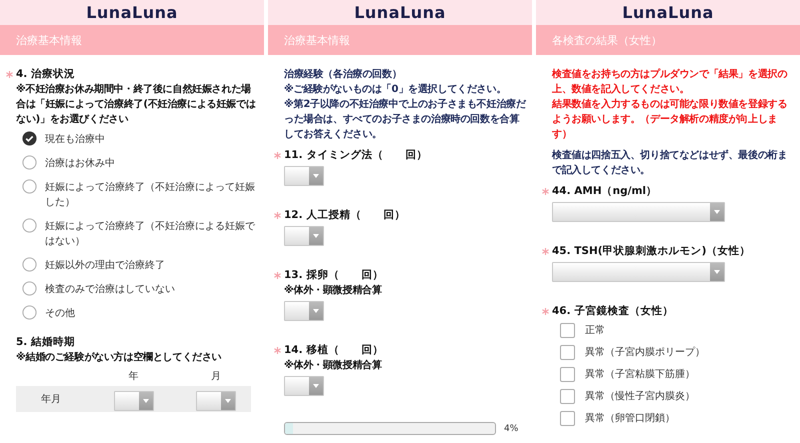 This screenshot has height=443, width=800. Describe the element at coordinates (345, 215) in the screenshot. I see `question-title: 12. 人工授精（ 回）` at that location.